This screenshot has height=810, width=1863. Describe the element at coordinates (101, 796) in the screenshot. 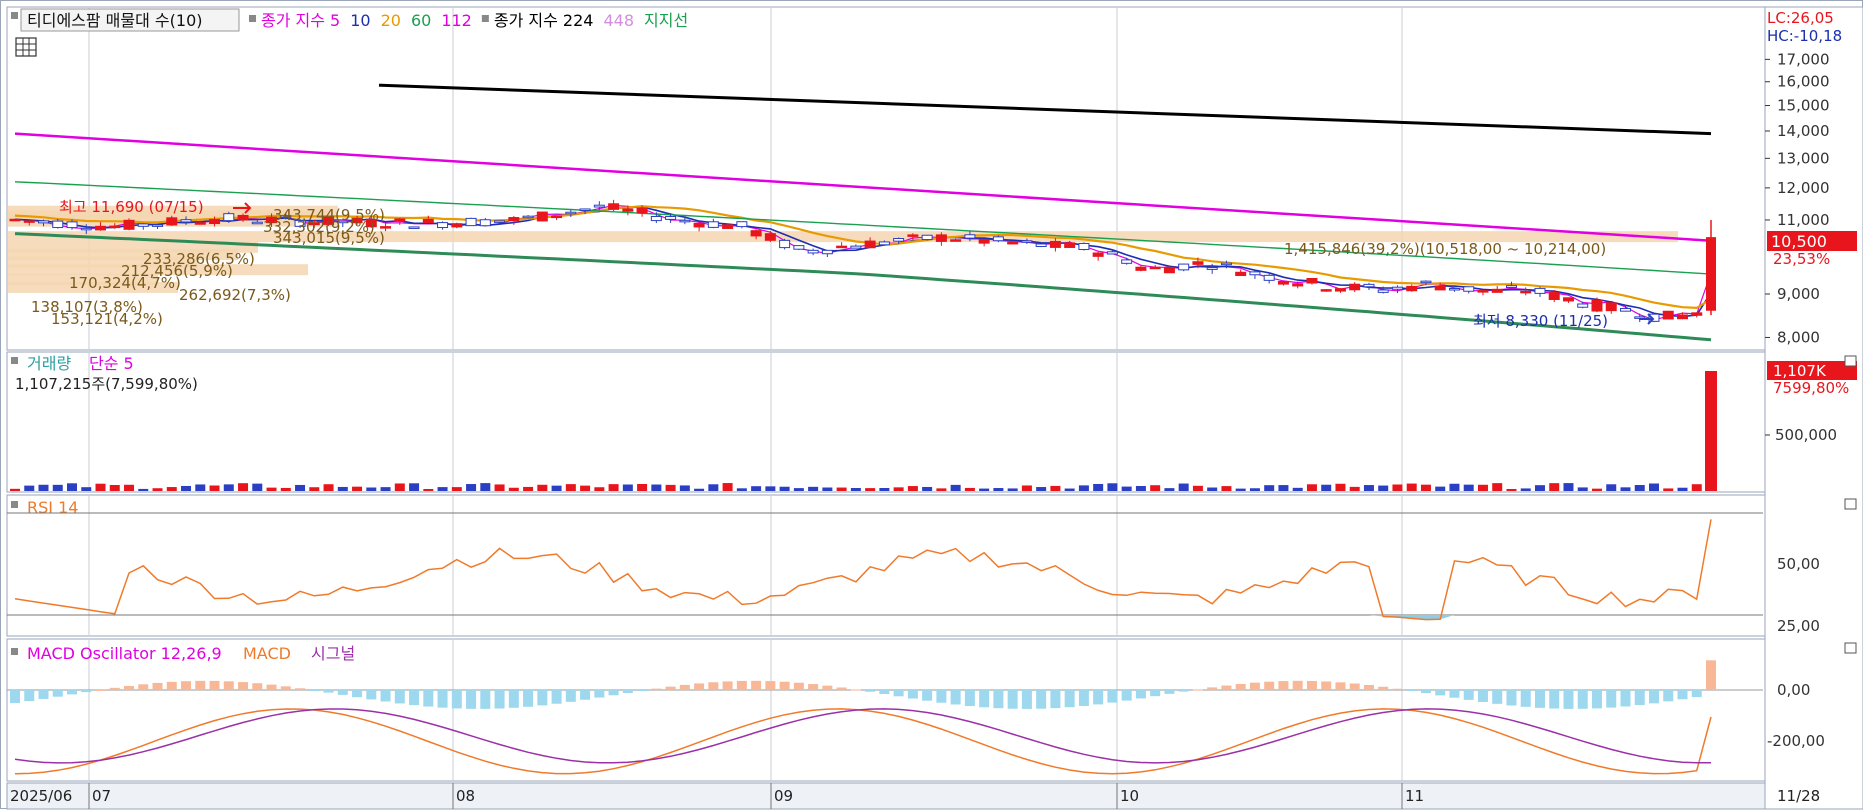

I see `x-label: 07` at that location.